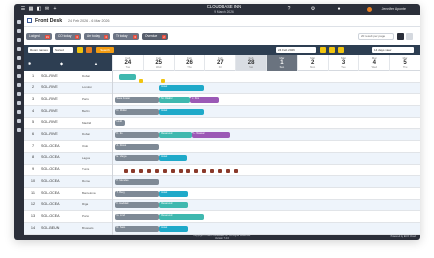 Image resolution: width=434 pixels, height=258 pixels. What do you see at coordinates (85, 204) in the screenshot?
I see `room-type: Riga` at bounding box center [85, 204].